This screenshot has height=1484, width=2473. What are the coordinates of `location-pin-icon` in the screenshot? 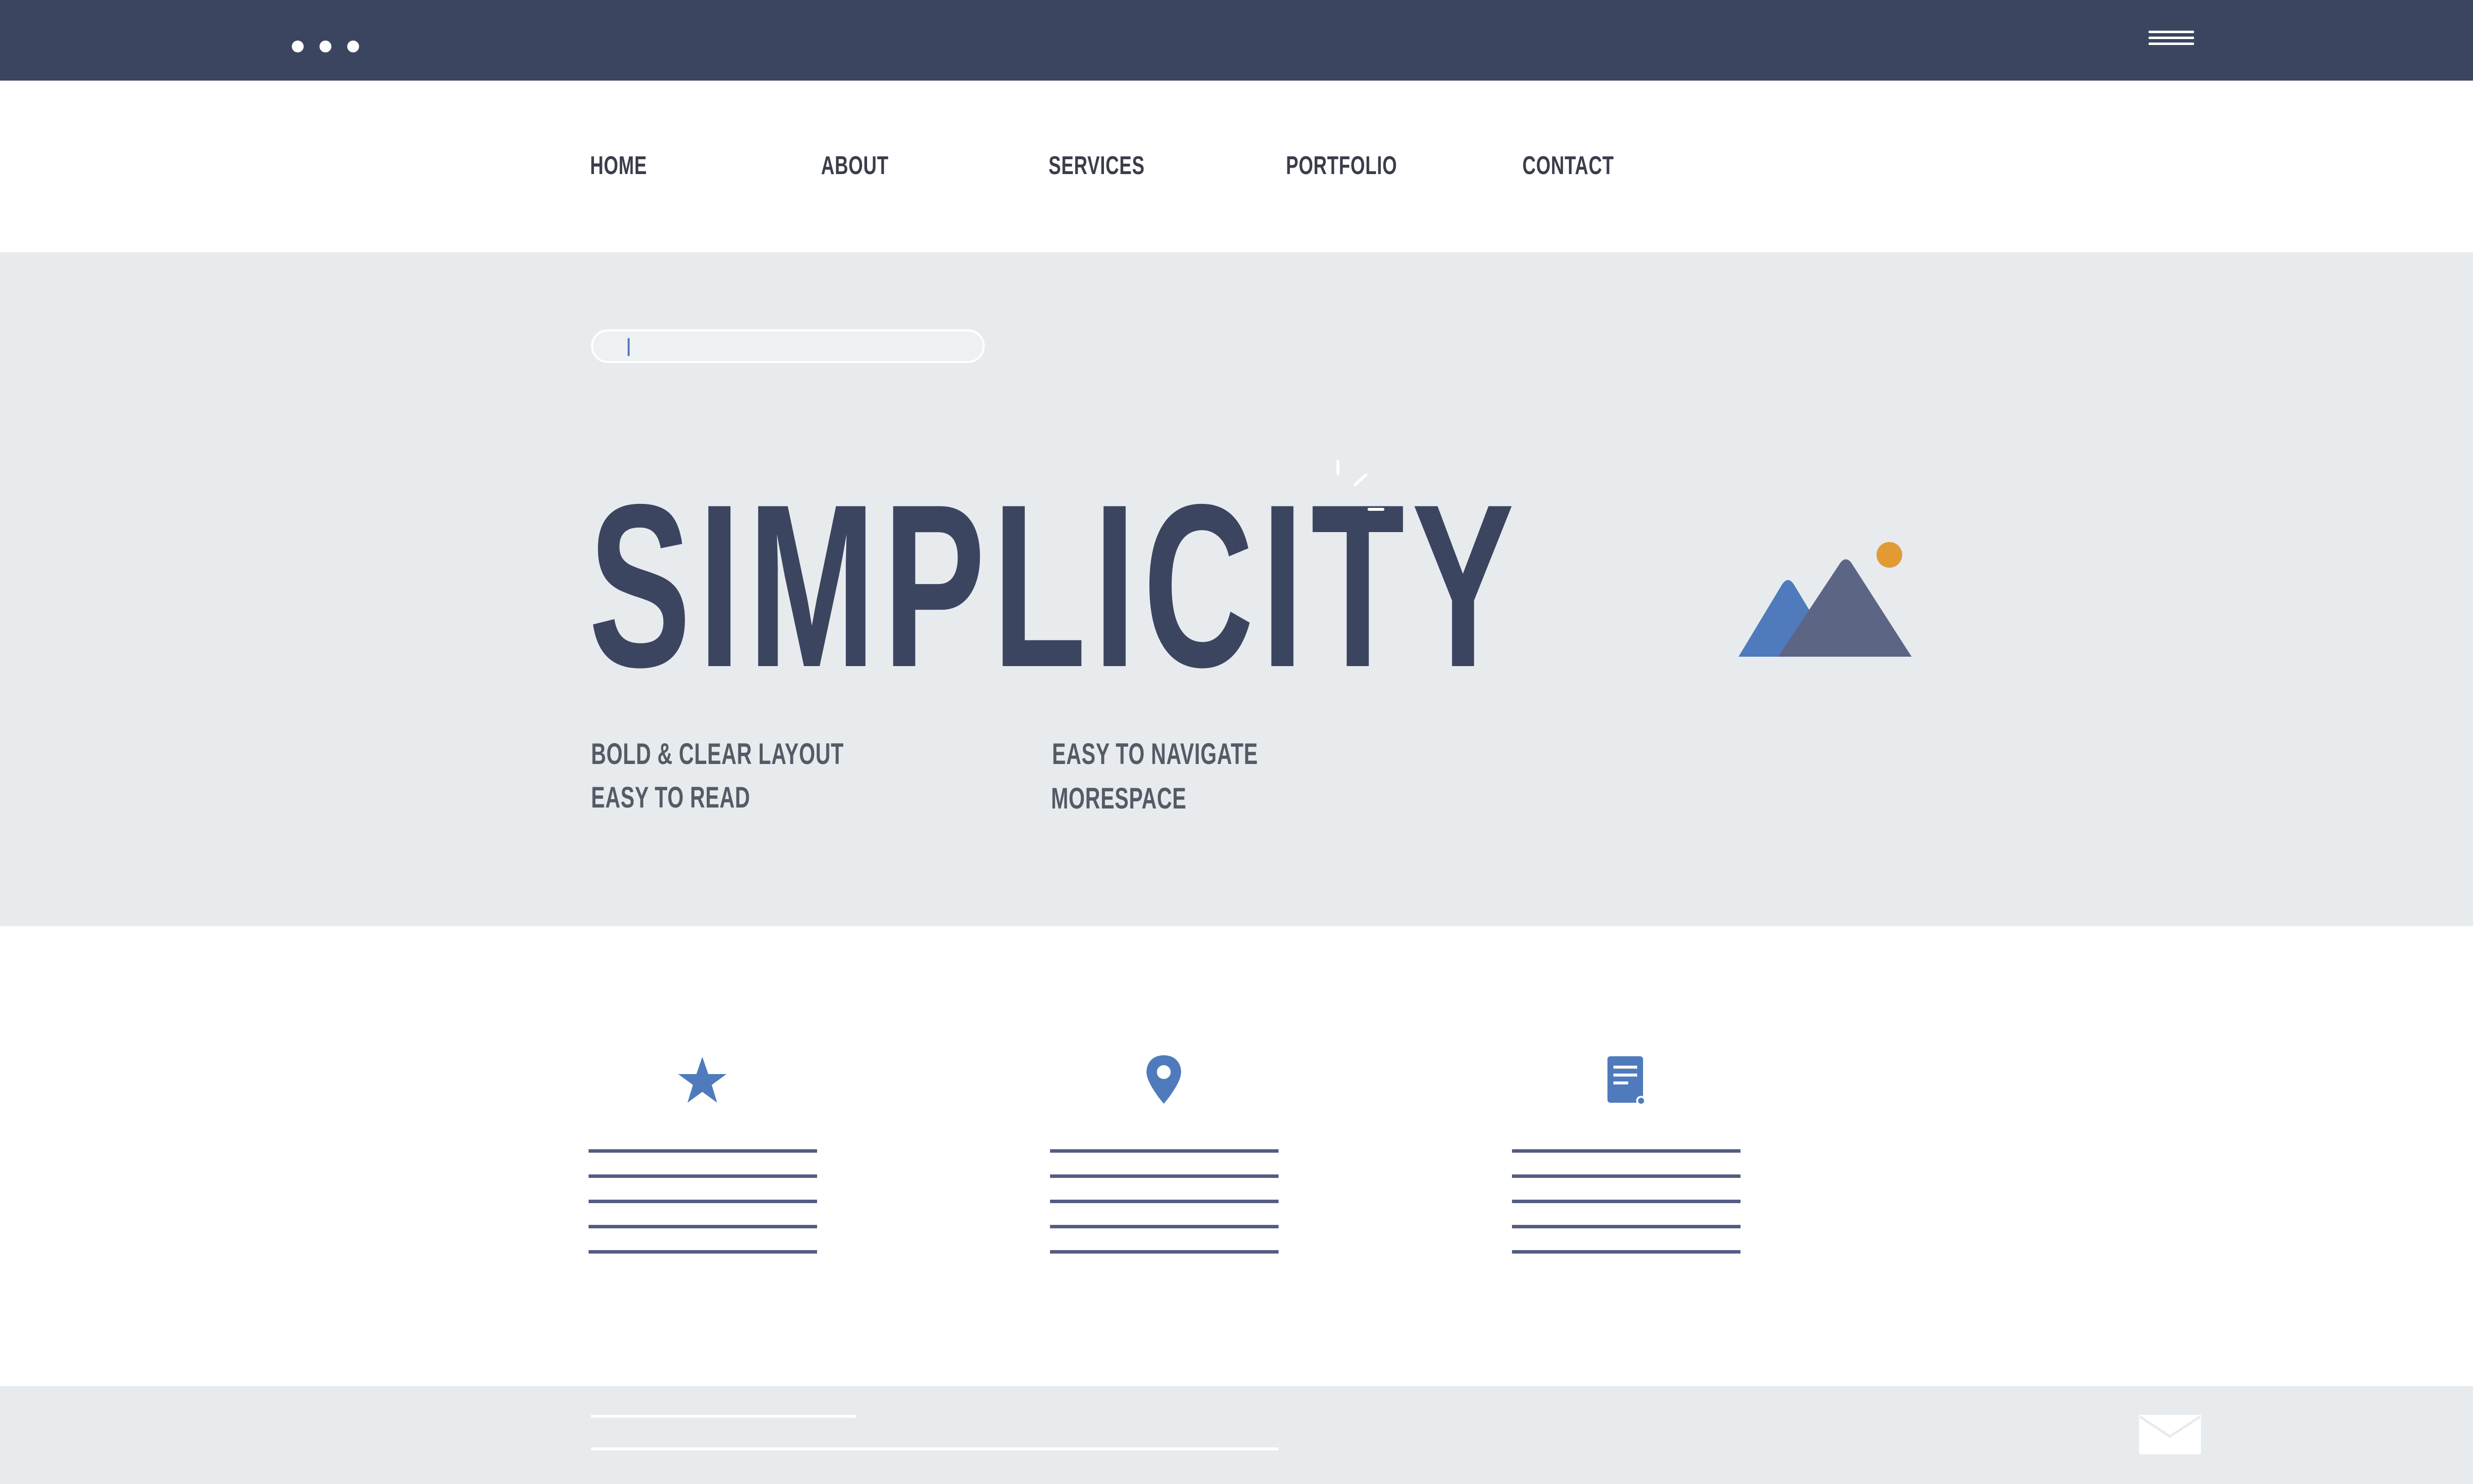 It's located at (1163, 1079).